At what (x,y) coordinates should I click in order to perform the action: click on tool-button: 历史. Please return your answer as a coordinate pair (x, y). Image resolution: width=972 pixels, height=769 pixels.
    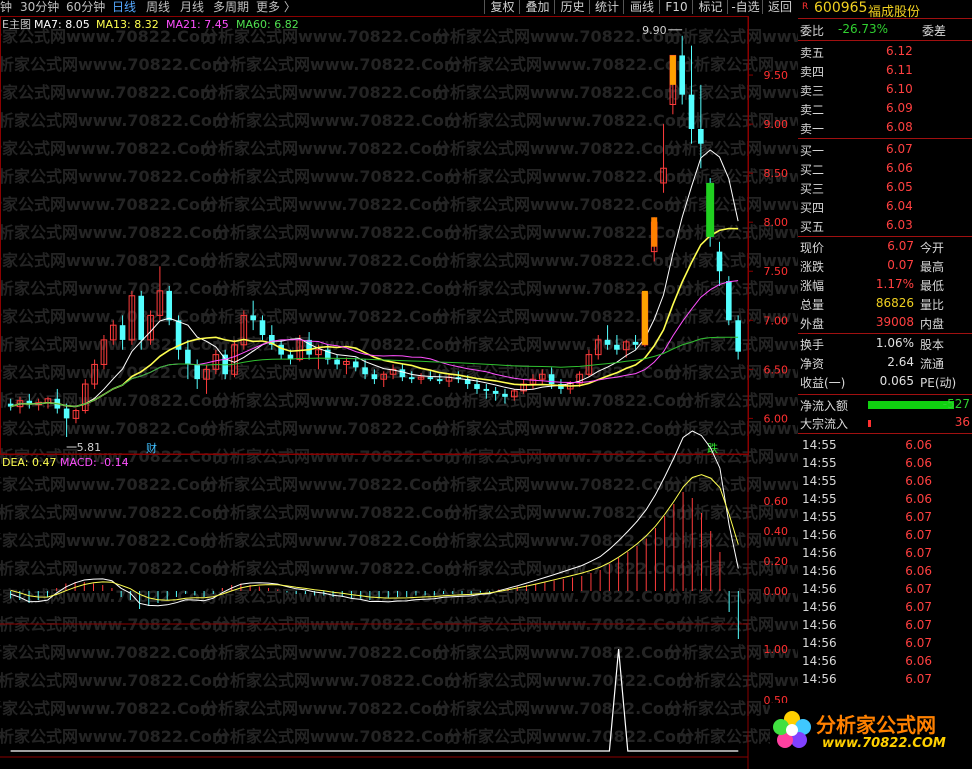
    Looking at the image, I should click on (572, 7).